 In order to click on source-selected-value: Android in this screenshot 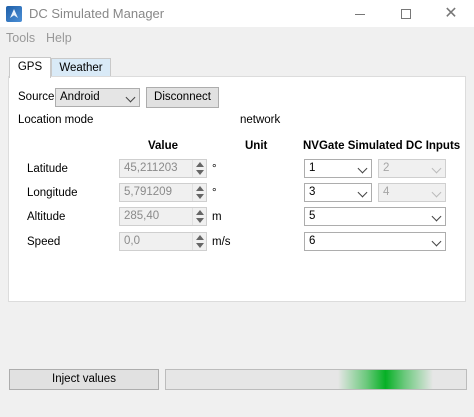, I will do `click(80, 97)`.